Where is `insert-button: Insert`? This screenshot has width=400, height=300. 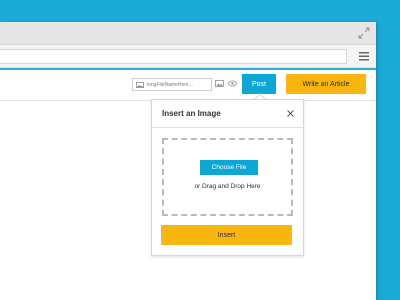
insert-button: Insert is located at coordinates (226, 235).